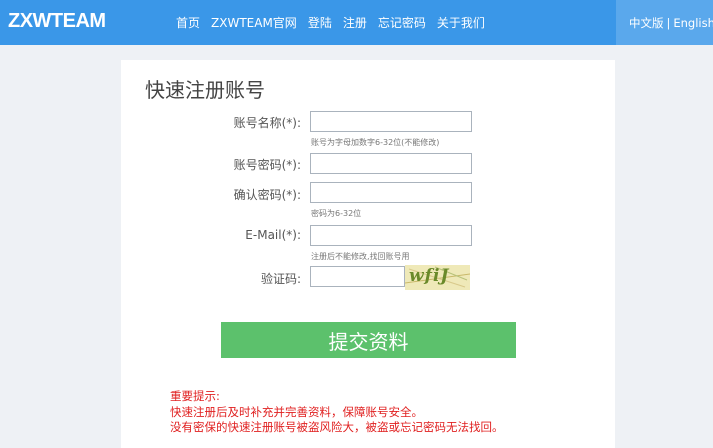 Image resolution: width=713 pixels, height=448 pixels. What do you see at coordinates (391, 163) in the screenshot?
I see `password-field` at bounding box center [391, 163].